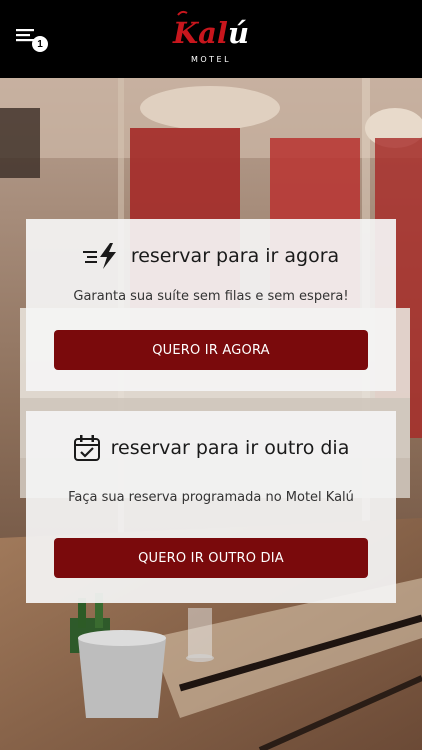 The width and height of the screenshot is (422, 750). What do you see at coordinates (211, 558) in the screenshot?
I see `quero-ir-outro-dia-button: QUERO IR OUTRO DIA` at bounding box center [211, 558].